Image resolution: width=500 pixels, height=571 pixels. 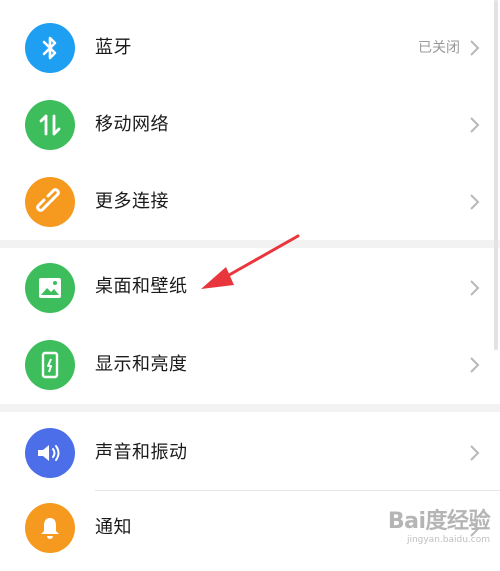 What do you see at coordinates (50, 125) in the screenshot?
I see `mobile-data-icon` at bounding box center [50, 125].